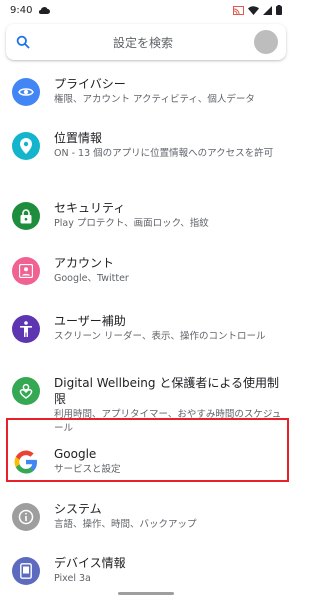 Image resolution: width=320 pixels, height=600 pixels. Describe the element at coordinates (90, 321) in the screenshot. I see `settings-item-title: ユーザー補助` at that location.